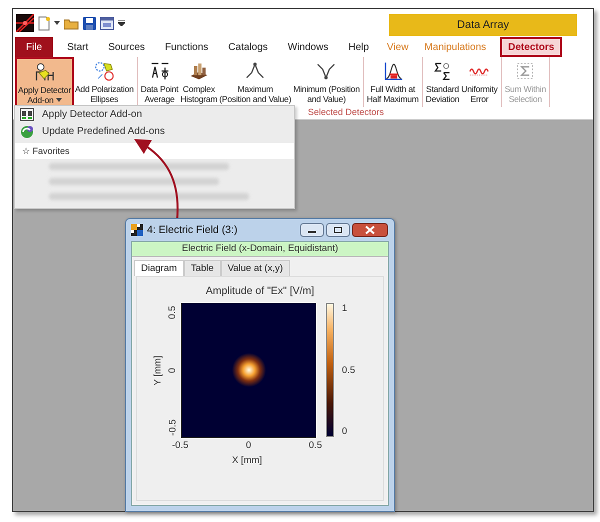  What do you see at coordinates (370, 230) in the screenshot?
I see `close-icon` at bounding box center [370, 230].